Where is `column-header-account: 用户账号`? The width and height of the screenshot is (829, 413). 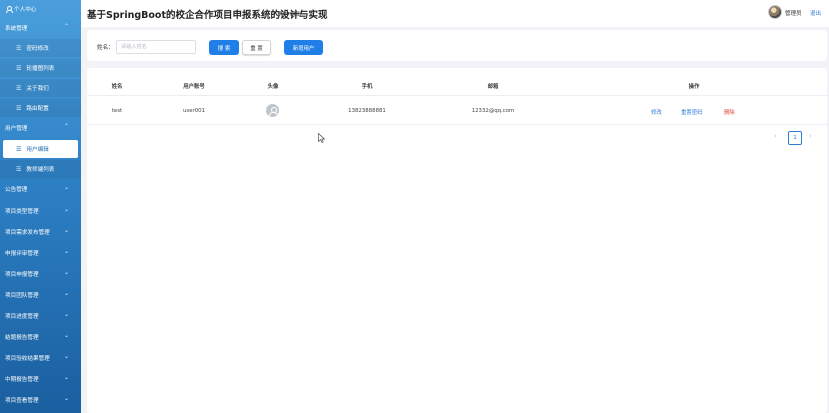 column-header-account: 用户账号 is located at coordinates (194, 87).